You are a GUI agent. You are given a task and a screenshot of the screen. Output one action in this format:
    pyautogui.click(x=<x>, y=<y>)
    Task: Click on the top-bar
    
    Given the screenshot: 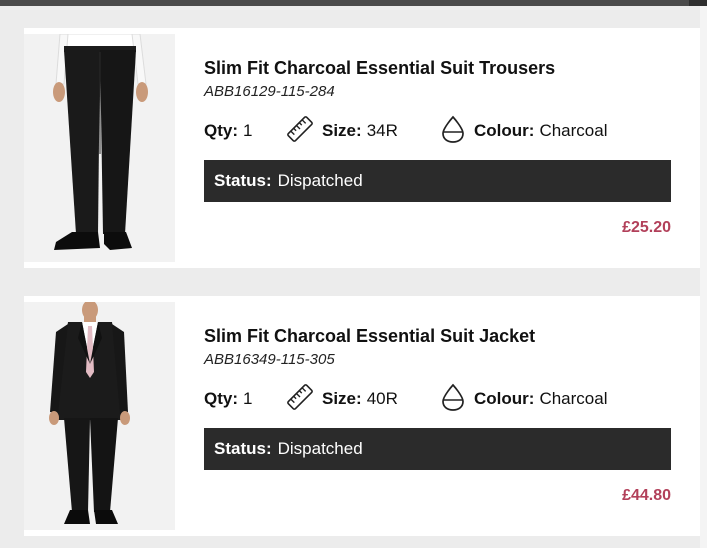 What is the action you would take?
    pyautogui.click(x=353, y=3)
    